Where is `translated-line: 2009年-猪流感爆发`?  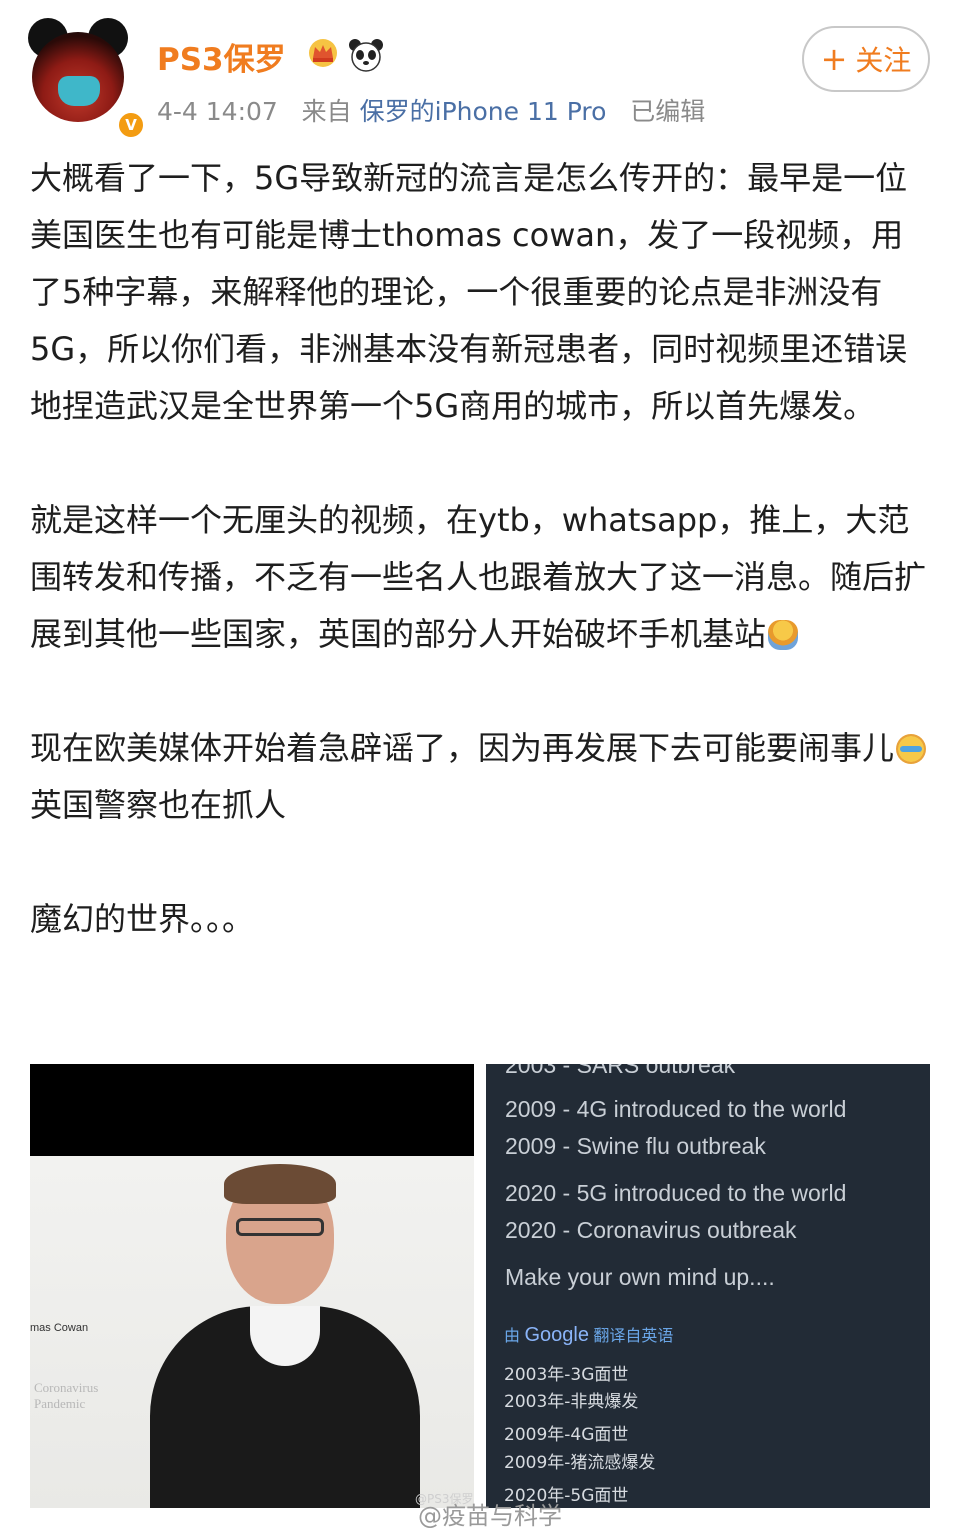 translated-line: 2009年-猪流感爆发 is located at coordinates (580, 1463).